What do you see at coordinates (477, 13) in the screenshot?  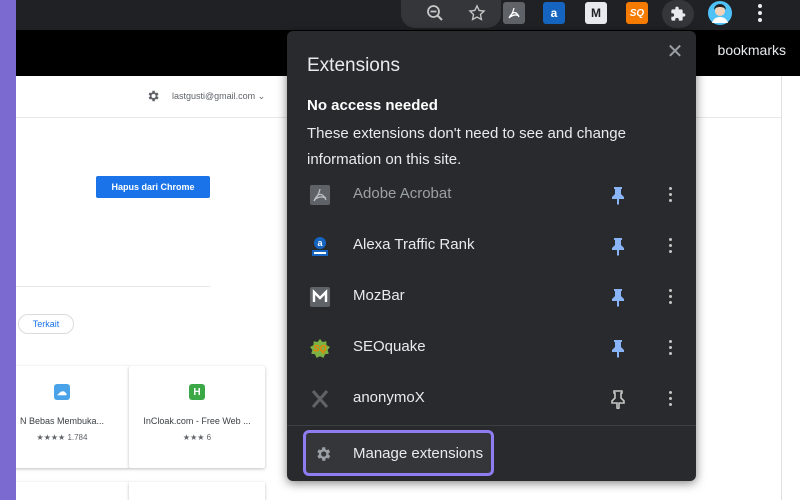 I see `star-icon` at bounding box center [477, 13].